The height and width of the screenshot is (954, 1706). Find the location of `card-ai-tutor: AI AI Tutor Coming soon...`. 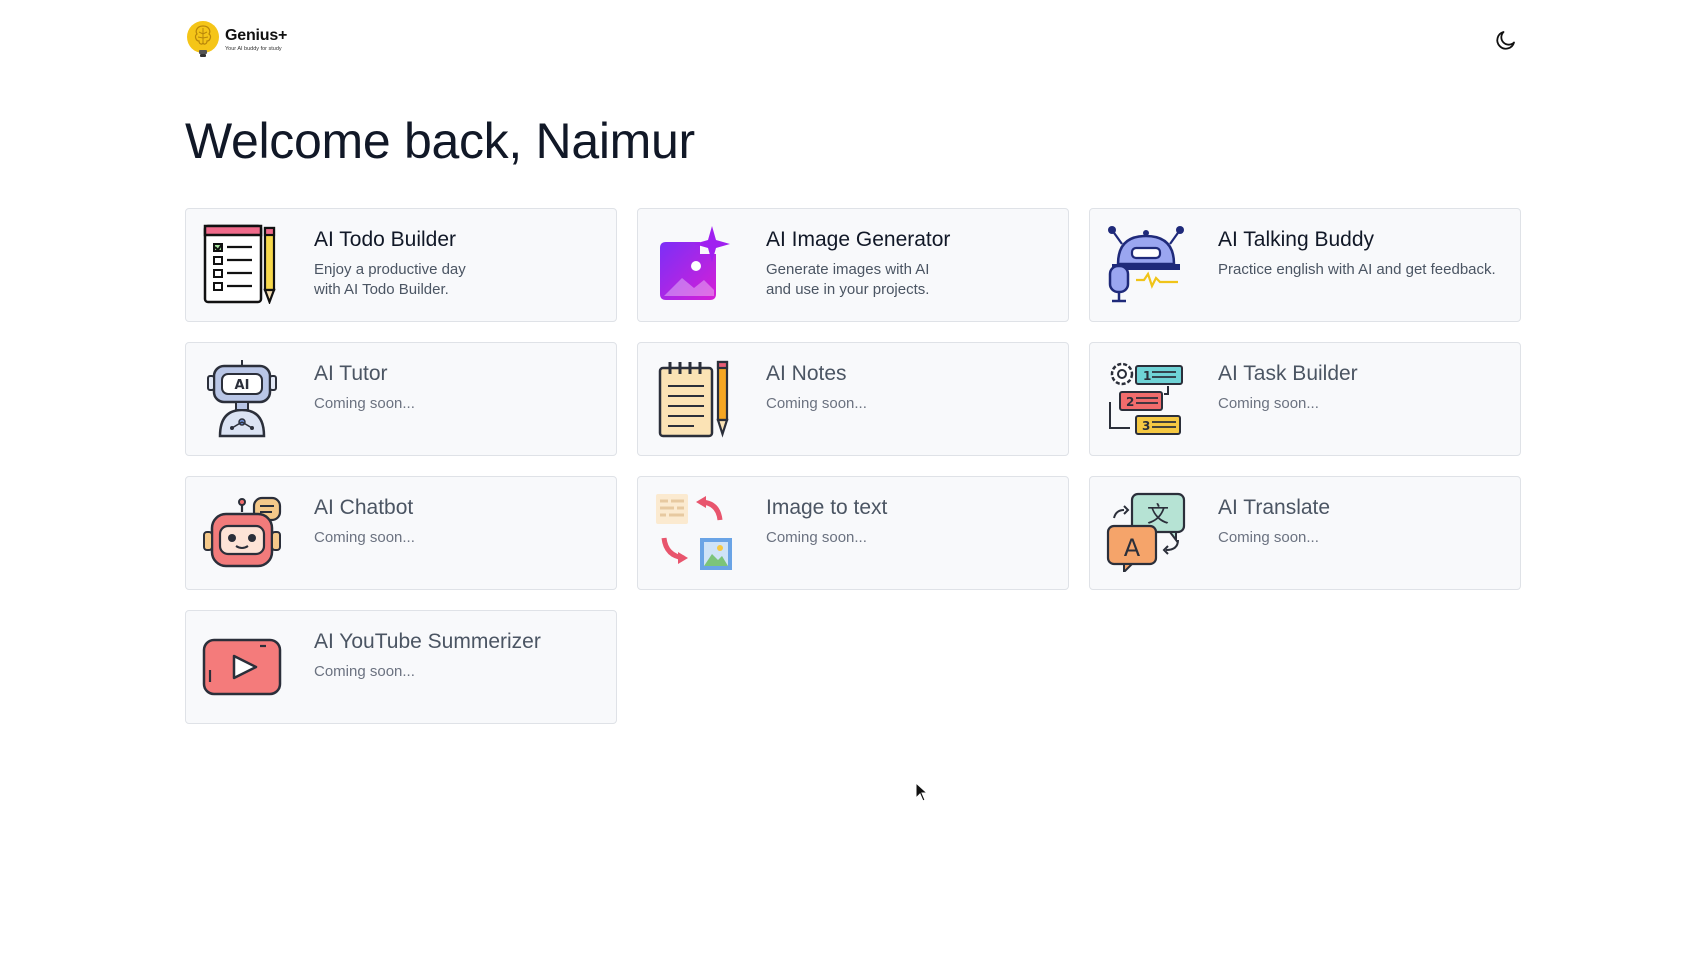

card-ai-tutor: AI AI Tutor Coming soon... is located at coordinates (401, 399).